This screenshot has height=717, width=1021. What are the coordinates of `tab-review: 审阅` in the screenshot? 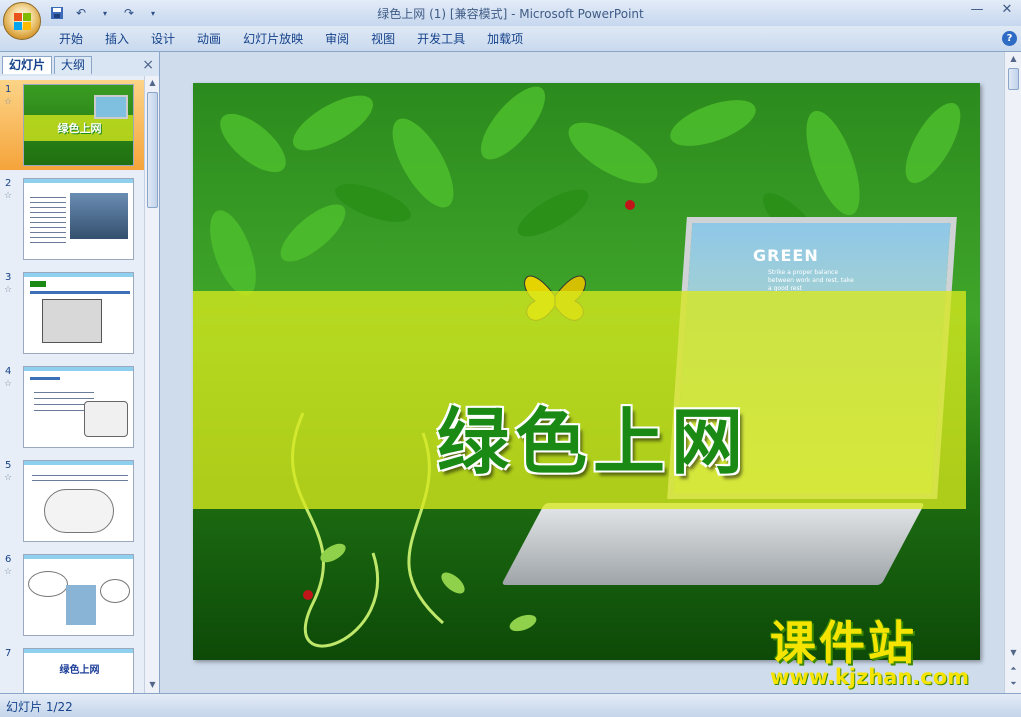 It's located at (337, 39).